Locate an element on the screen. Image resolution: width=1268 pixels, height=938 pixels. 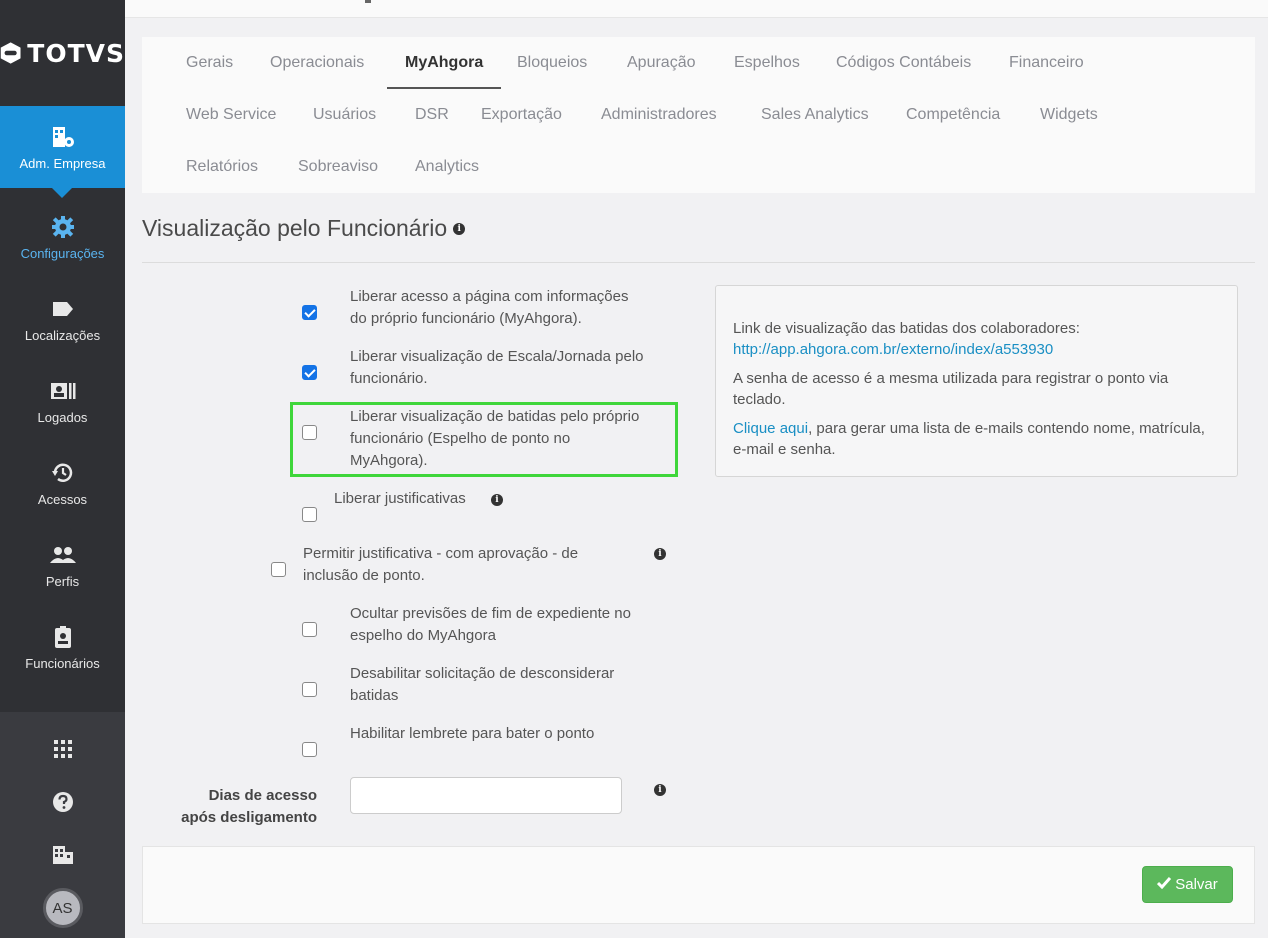
label-line: inclusão de ponto. is located at coordinates (364, 575).